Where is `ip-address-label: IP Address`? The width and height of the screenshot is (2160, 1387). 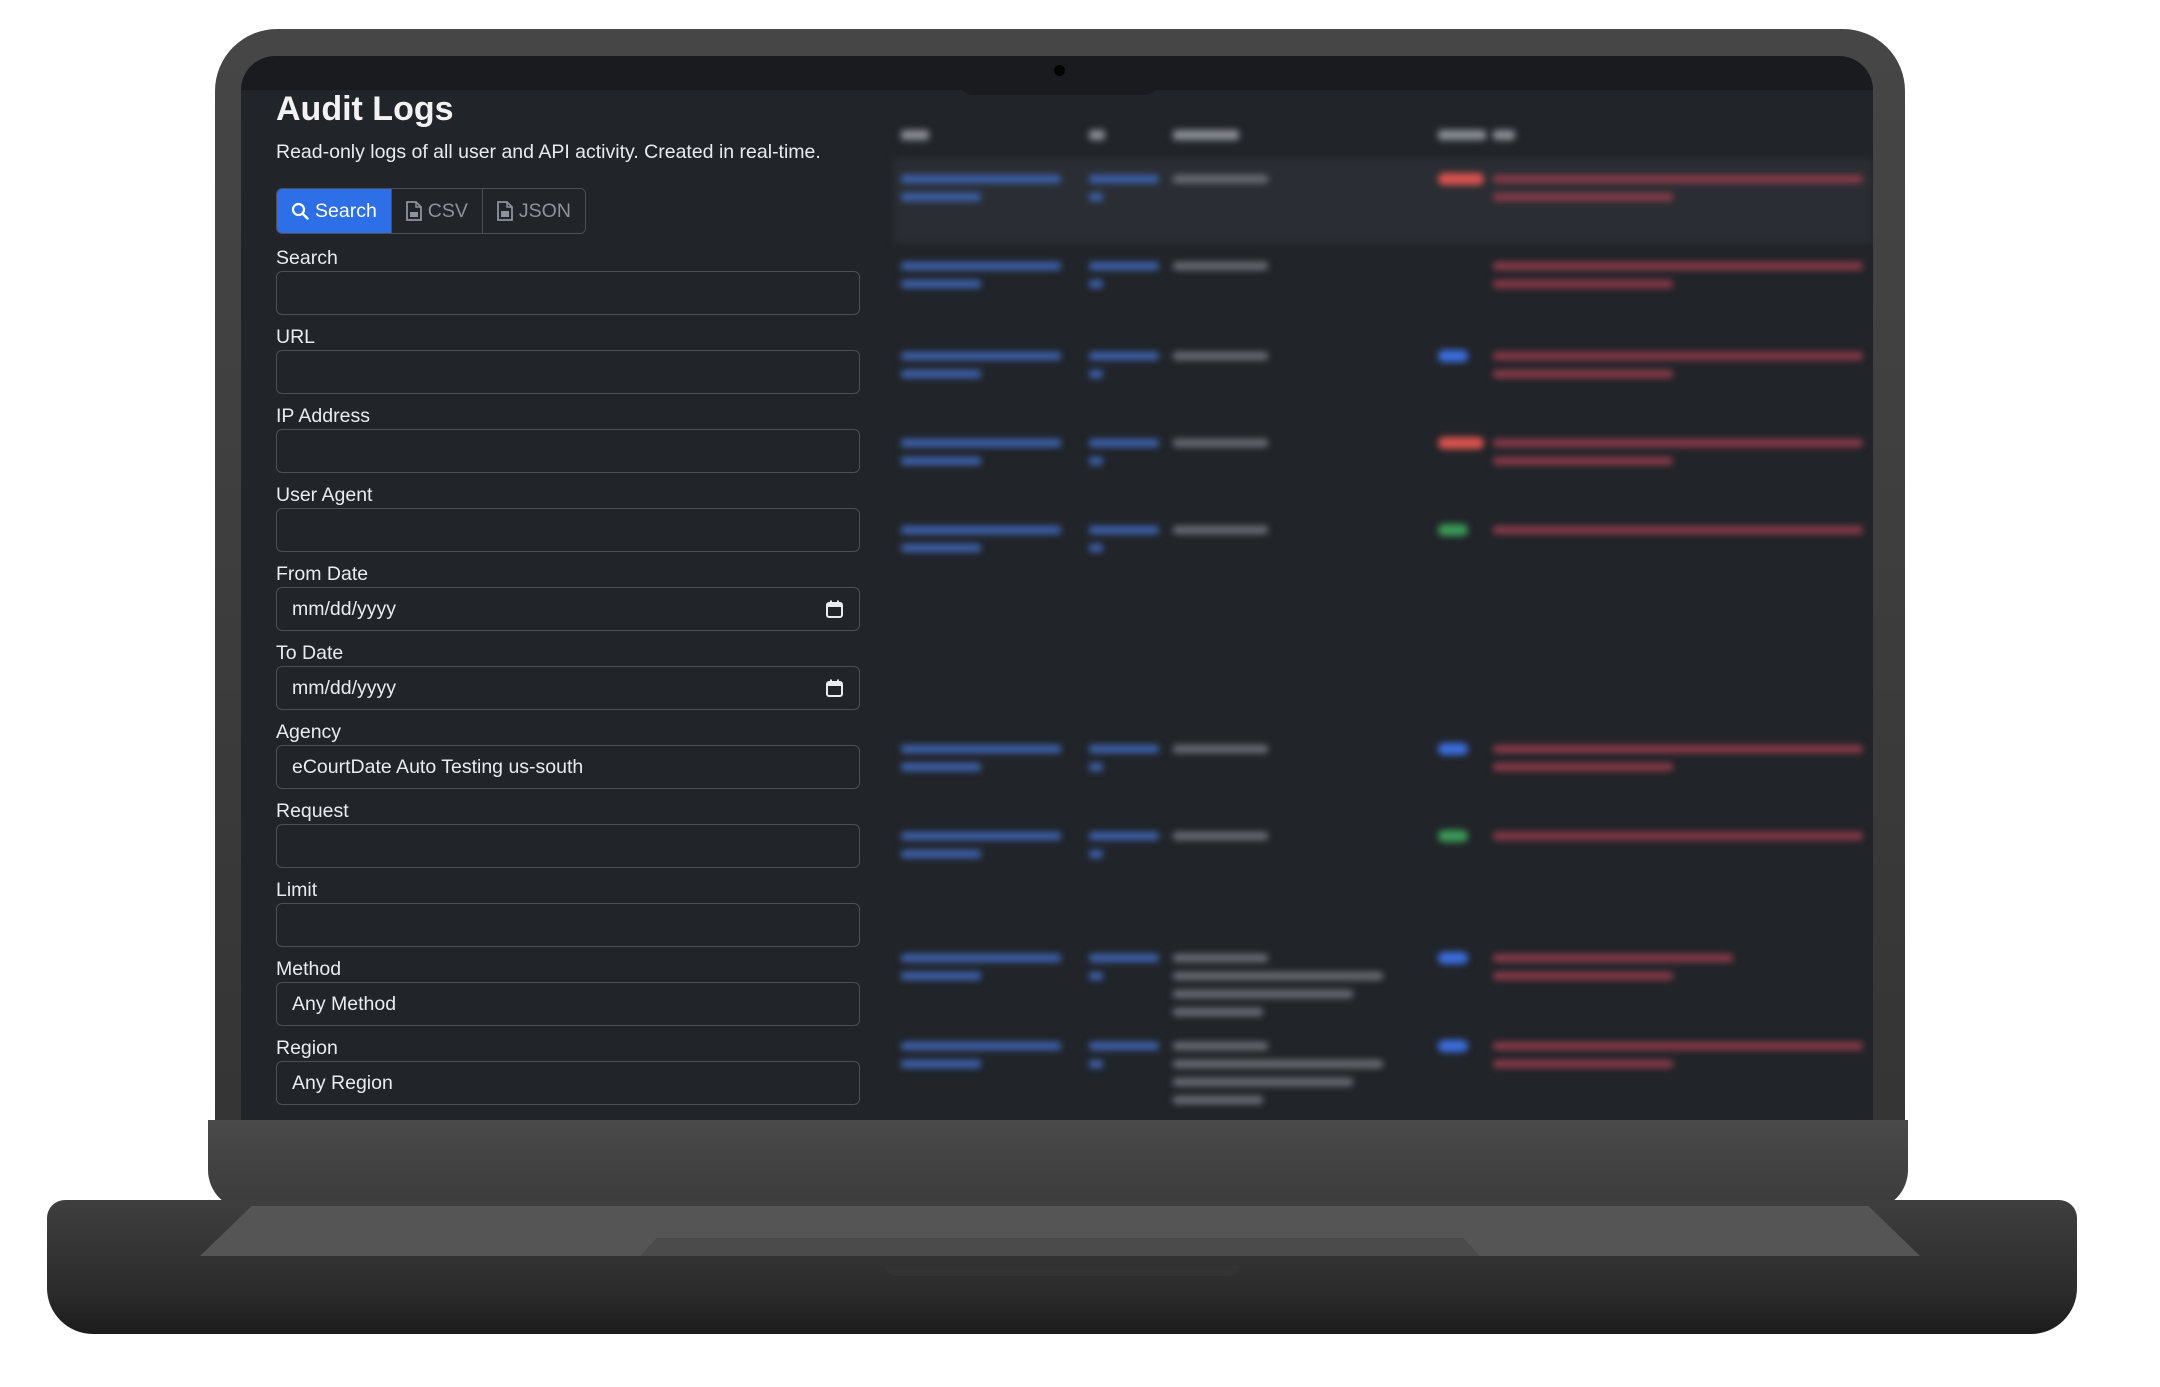
ip-address-label: IP Address is located at coordinates (323, 416).